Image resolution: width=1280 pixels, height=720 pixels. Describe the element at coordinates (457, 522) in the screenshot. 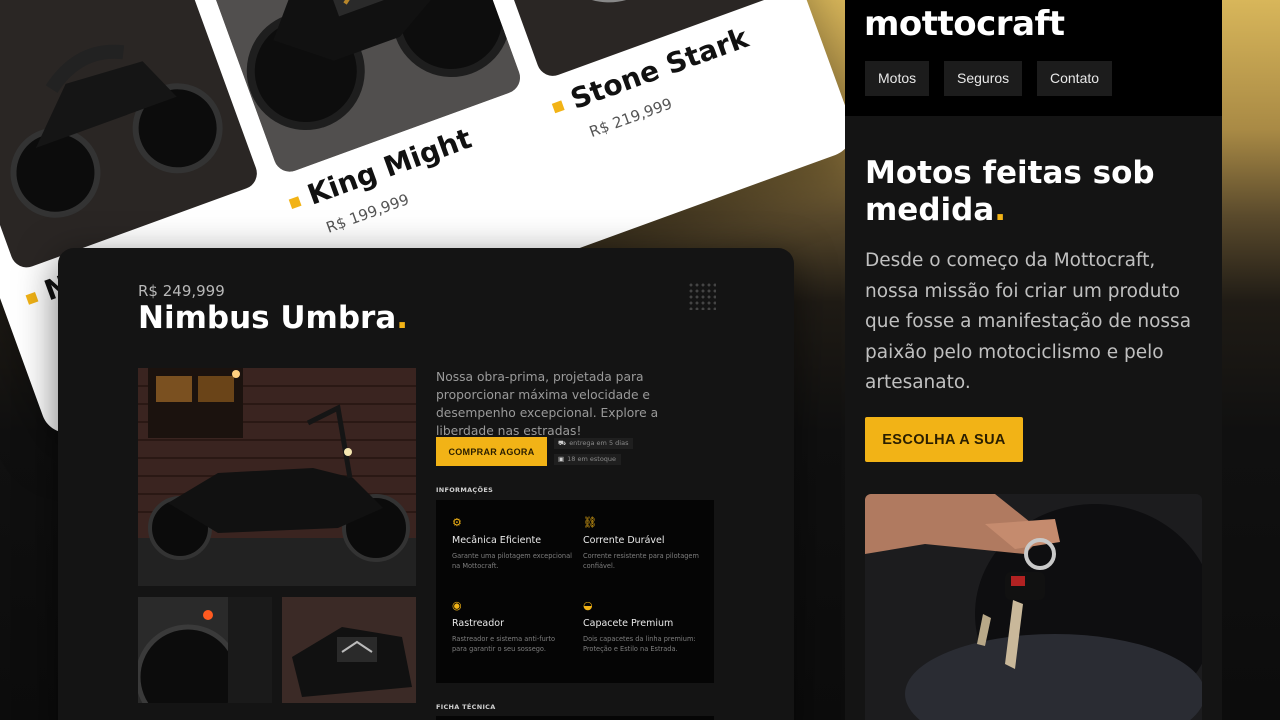

I see `gears-icon: ⚙` at that location.